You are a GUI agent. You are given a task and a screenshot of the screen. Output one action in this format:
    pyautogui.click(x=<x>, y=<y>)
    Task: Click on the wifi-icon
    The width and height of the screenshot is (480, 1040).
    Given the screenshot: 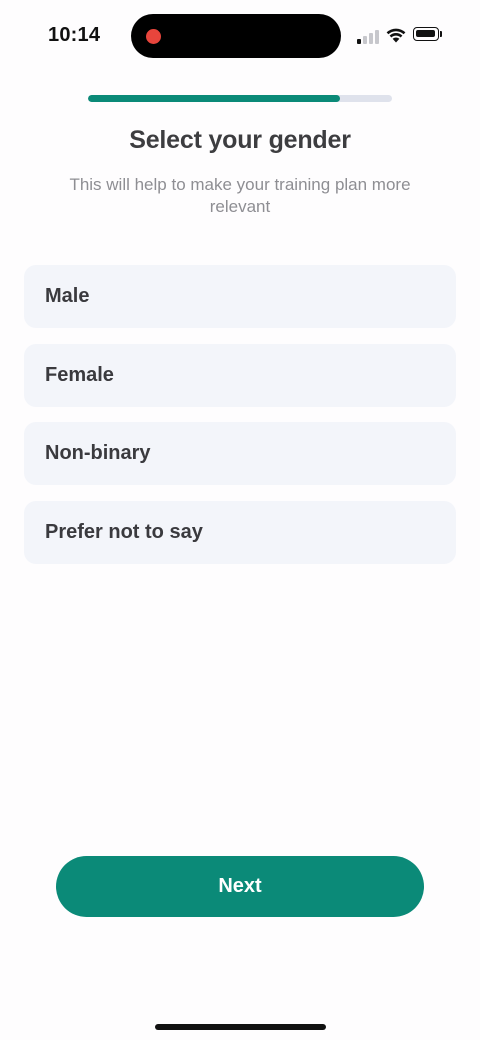 What is the action you would take?
    pyautogui.click(x=396, y=35)
    